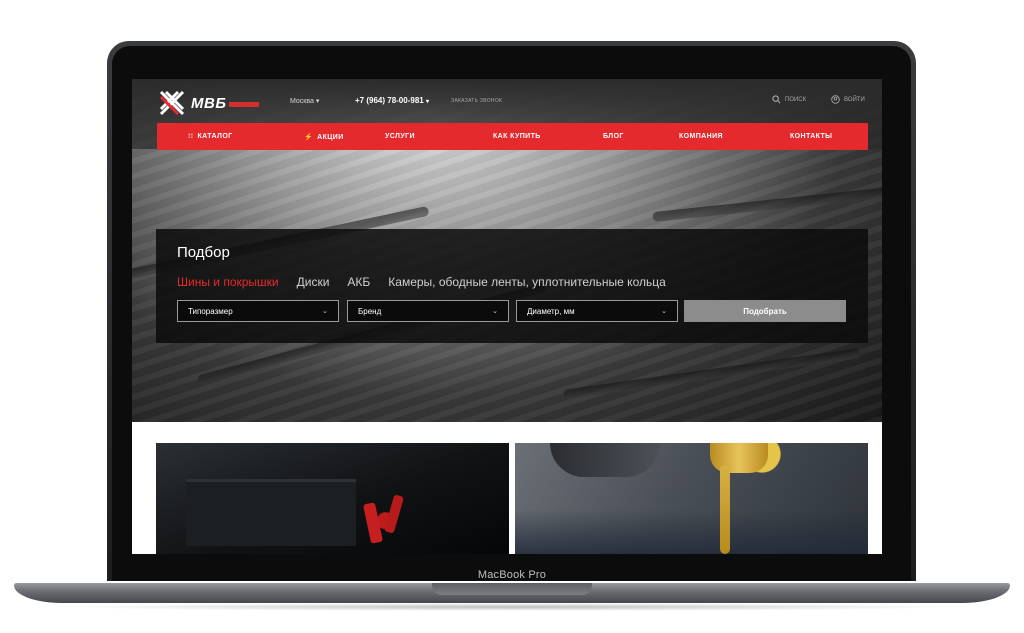 This screenshot has width=1024, height=633. I want to click on brand-select: Бренд ⌄, so click(428, 311).